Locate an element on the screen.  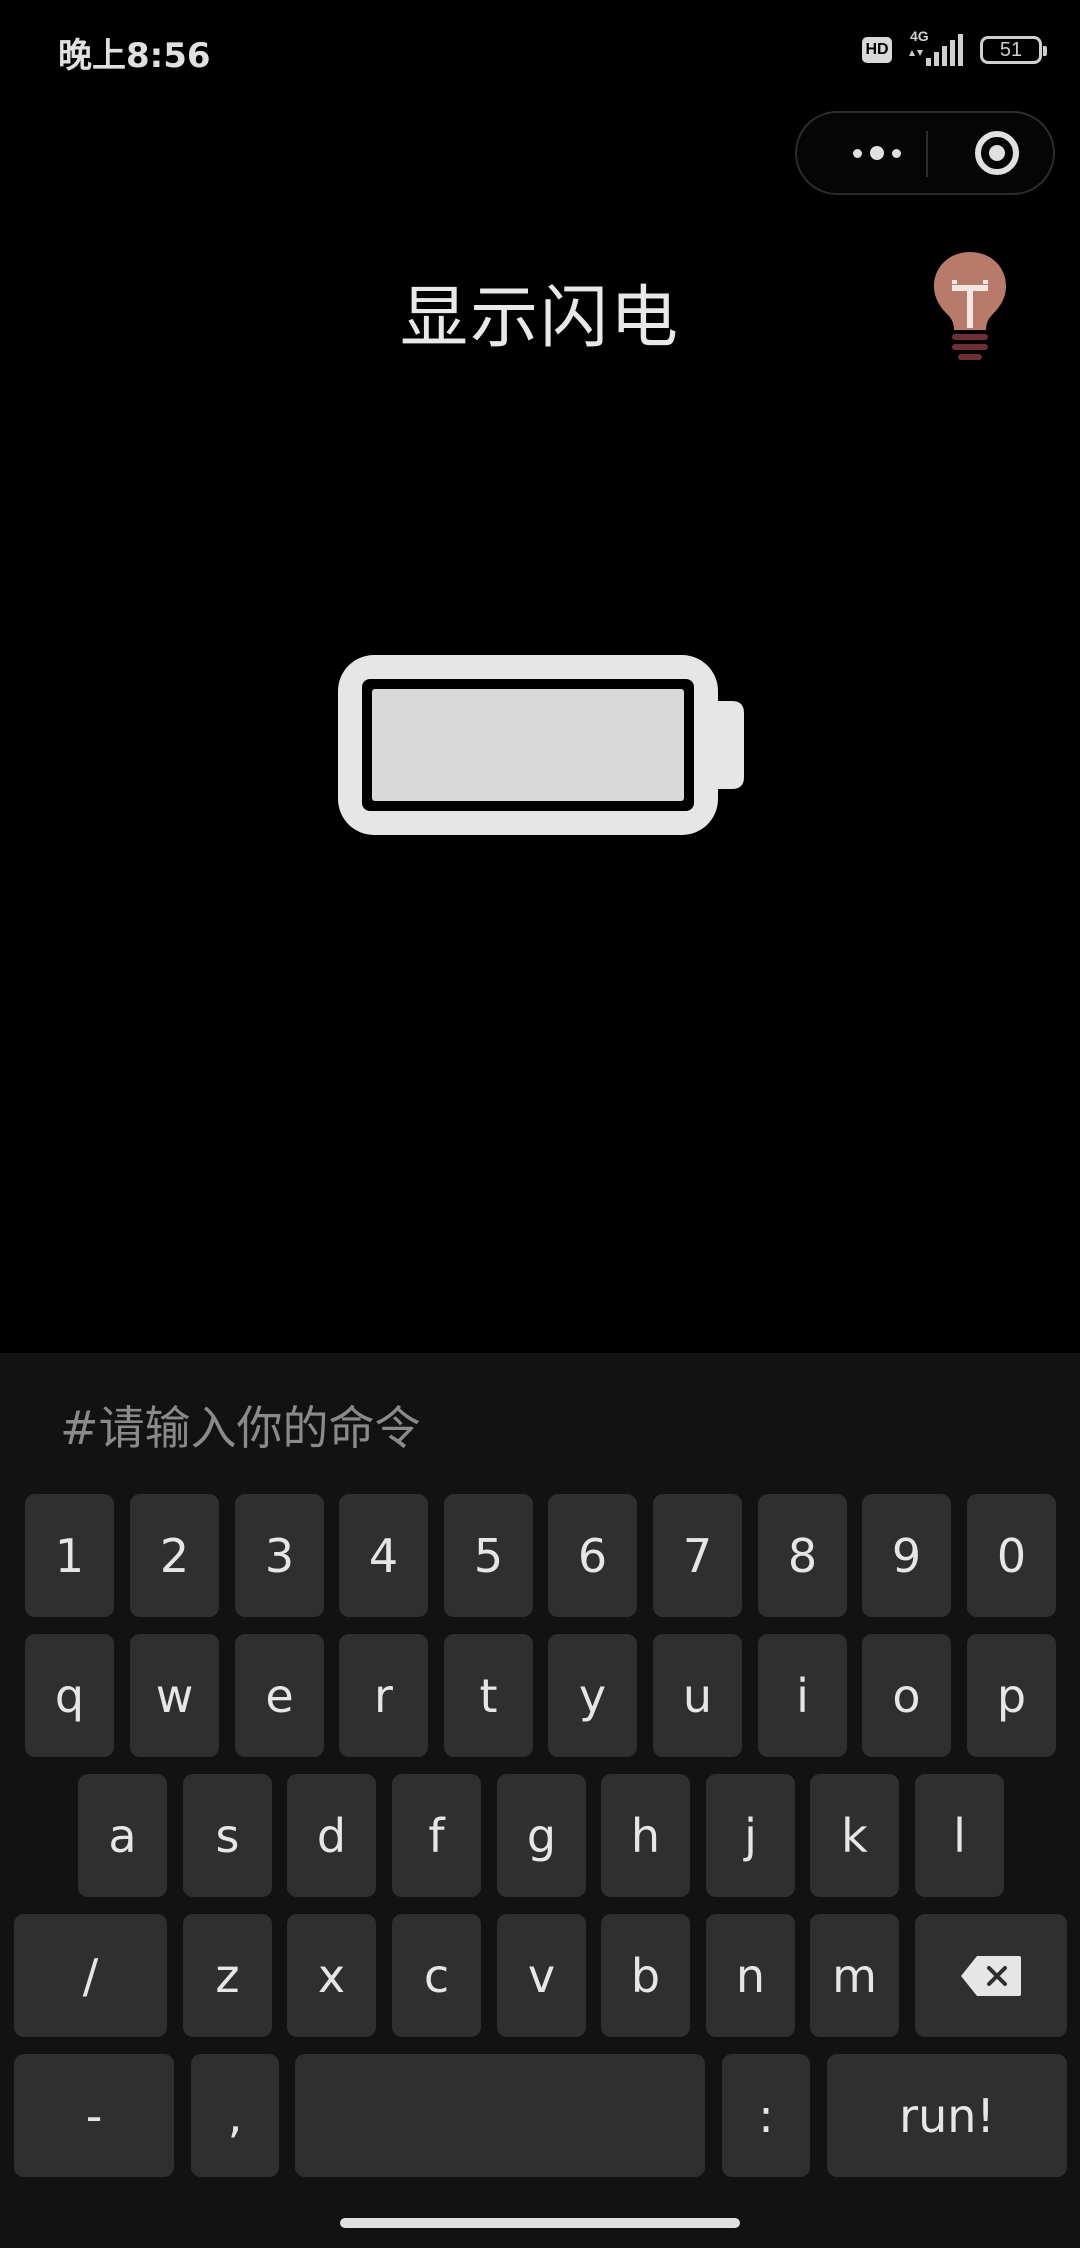
key-f: f is located at coordinates (436, 1835).